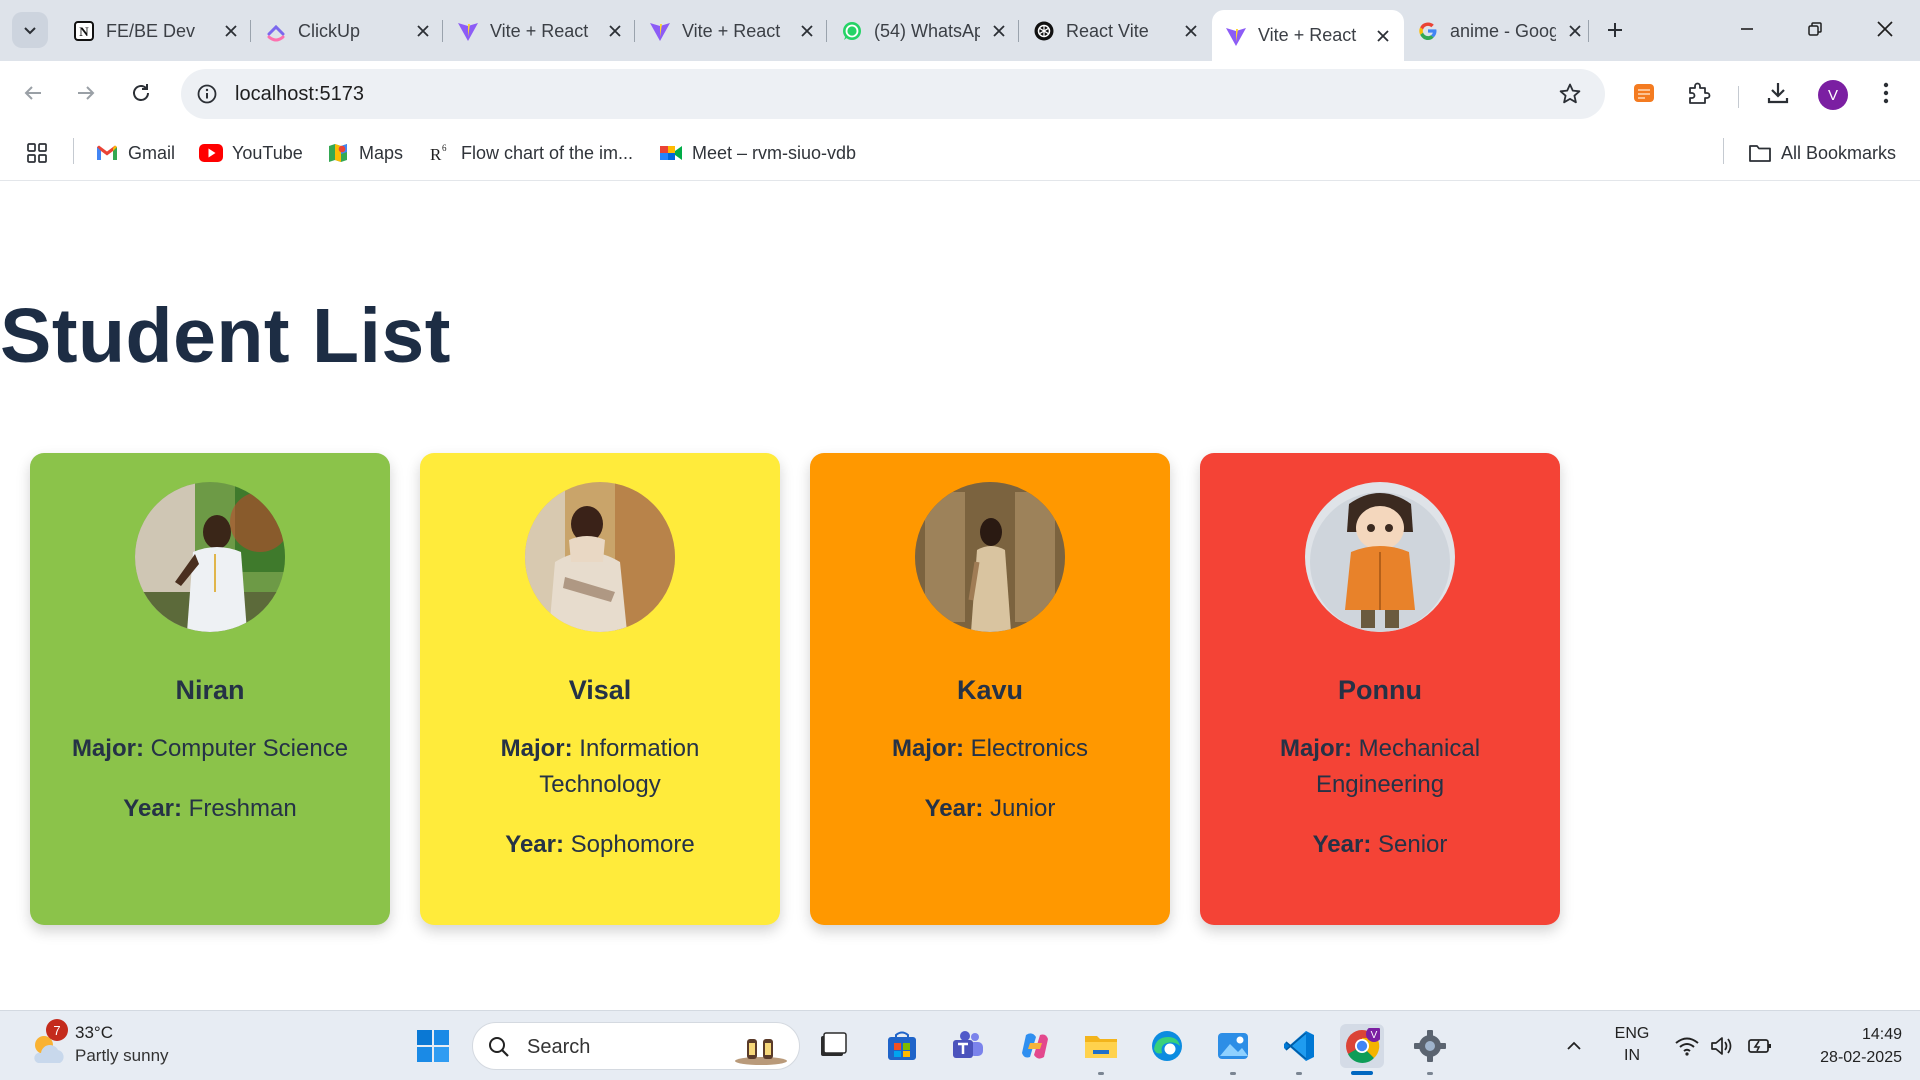 The width and height of the screenshot is (1920, 1080). Describe the element at coordinates (207, 94) in the screenshot. I see `site-info-icon` at that location.